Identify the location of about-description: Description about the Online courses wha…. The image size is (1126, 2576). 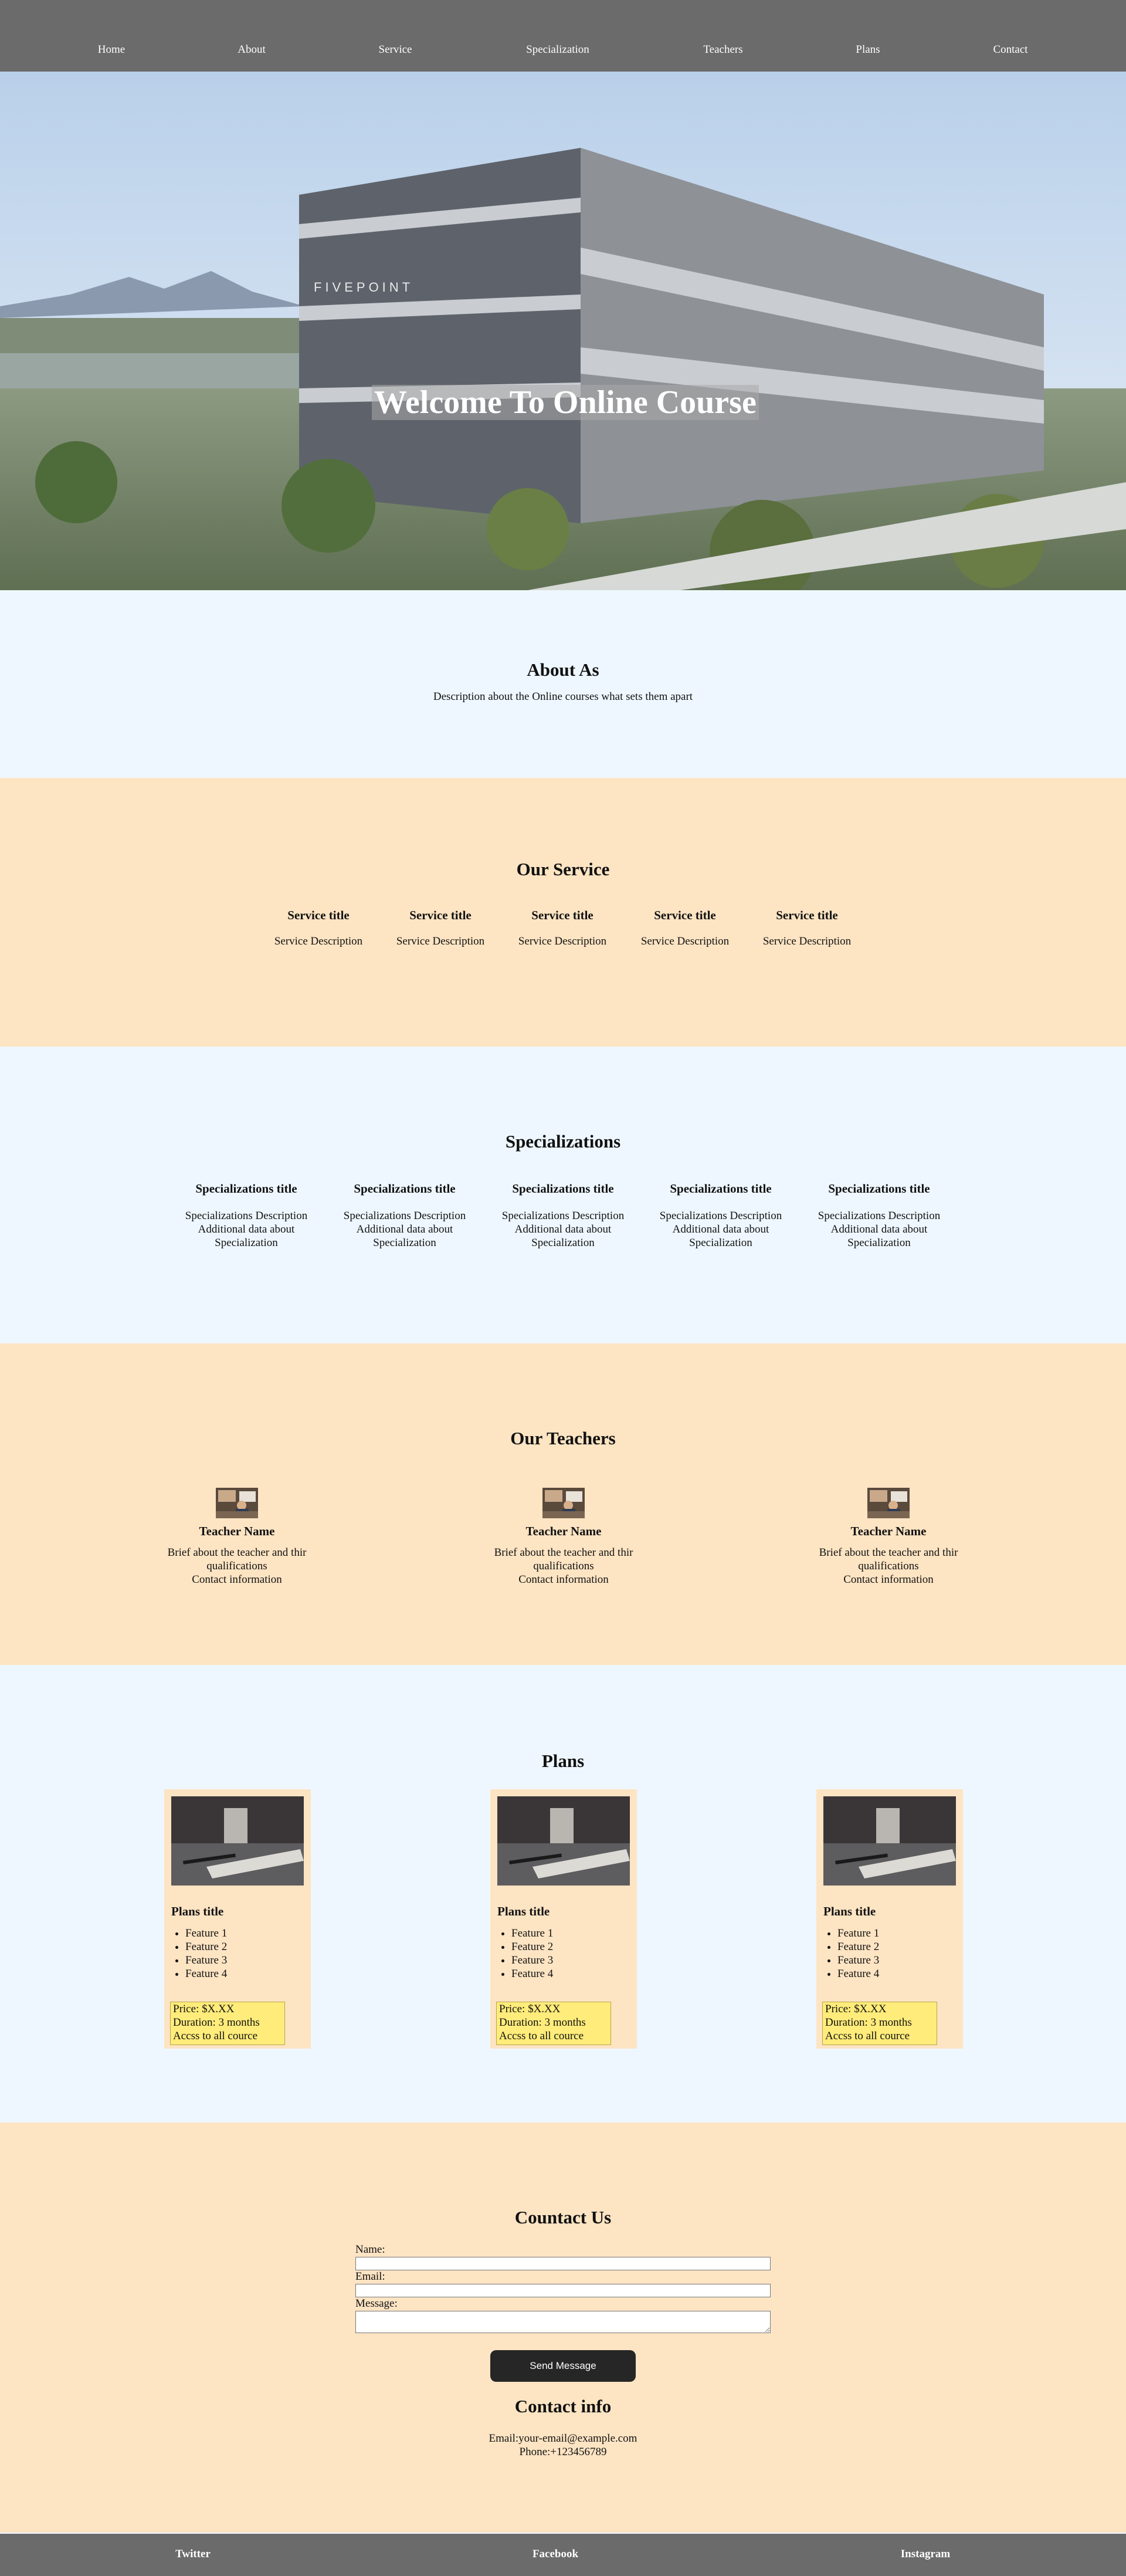
(563, 696).